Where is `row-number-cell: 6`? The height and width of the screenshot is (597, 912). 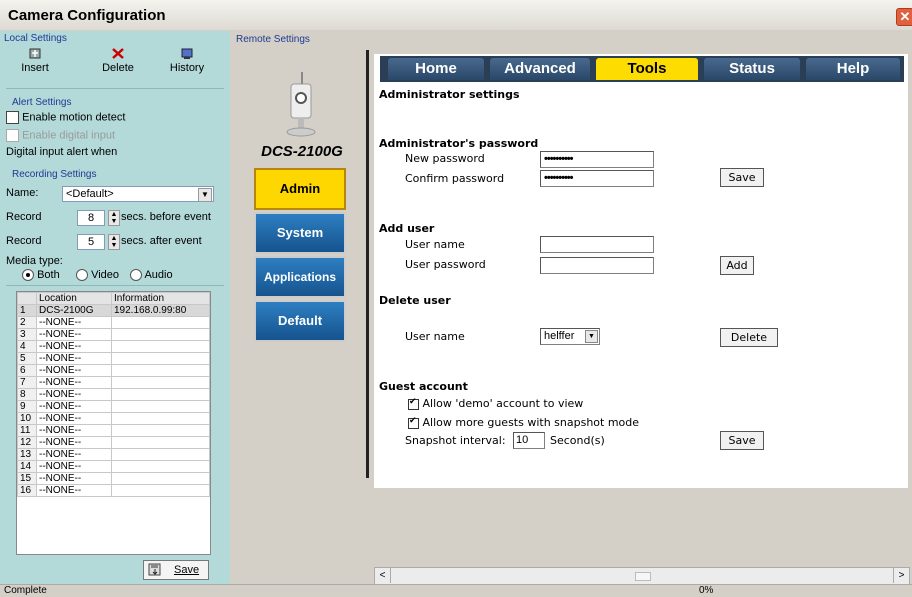 row-number-cell: 6 is located at coordinates (27, 370).